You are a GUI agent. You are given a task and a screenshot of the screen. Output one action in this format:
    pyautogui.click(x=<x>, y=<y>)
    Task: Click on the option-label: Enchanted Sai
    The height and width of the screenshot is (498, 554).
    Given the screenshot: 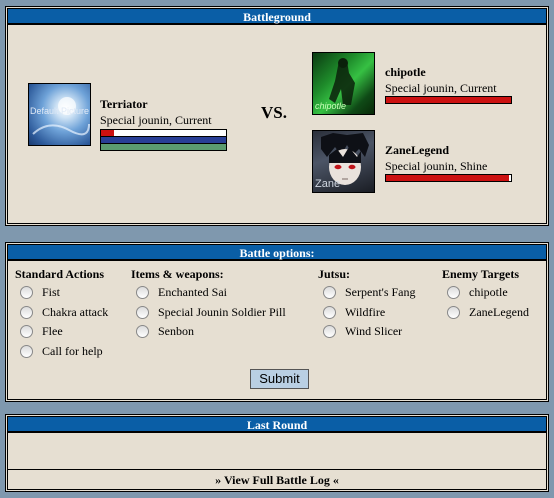 What is the action you would take?
    pyautogui.click(x=192, y=292)
    